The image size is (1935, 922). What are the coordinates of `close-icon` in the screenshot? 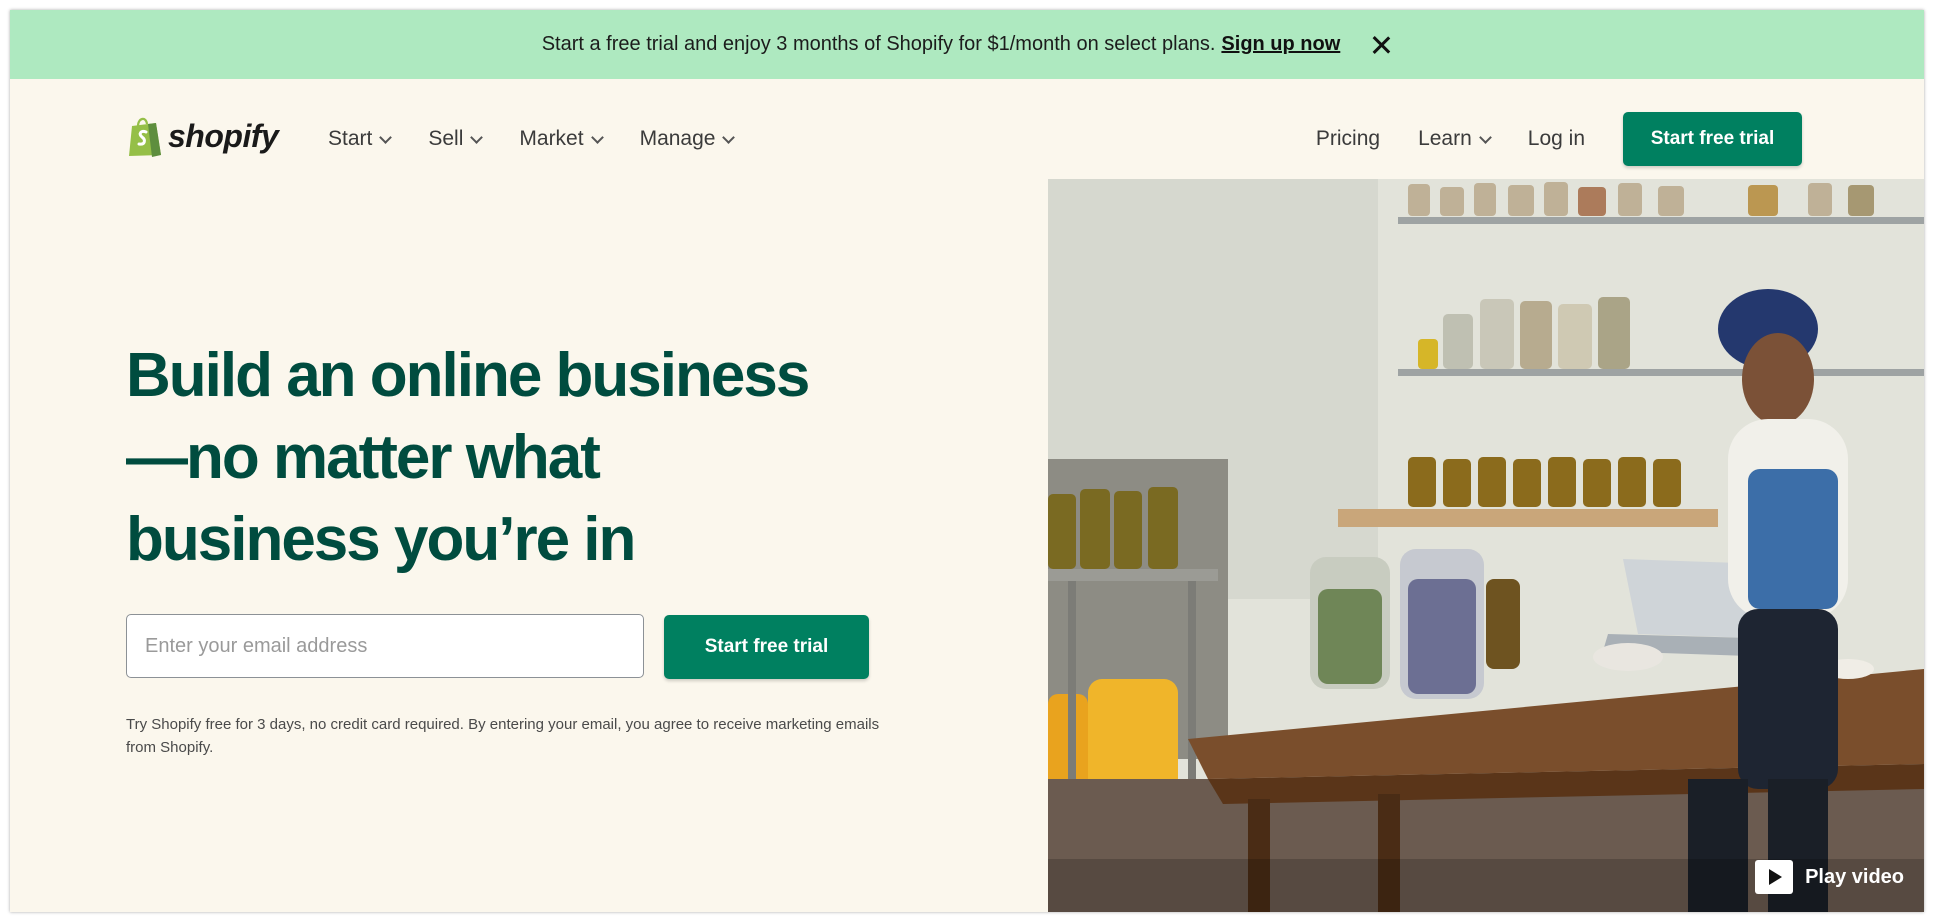 It's located at (1381, 45).